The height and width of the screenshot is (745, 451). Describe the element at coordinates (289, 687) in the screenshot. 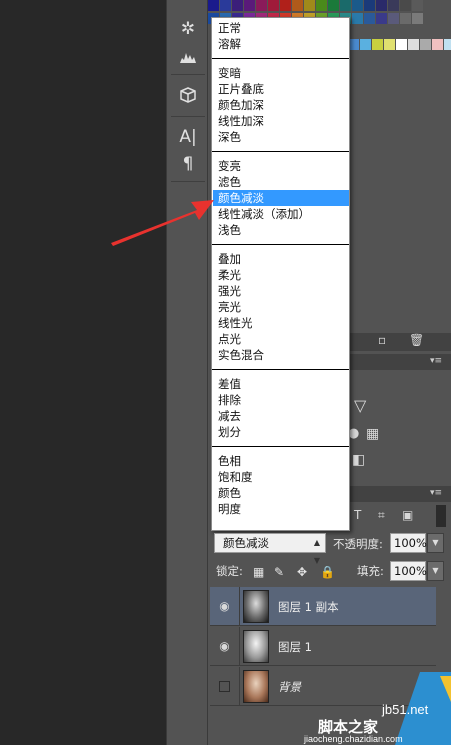

I see `layer-name: 背景` at that location.